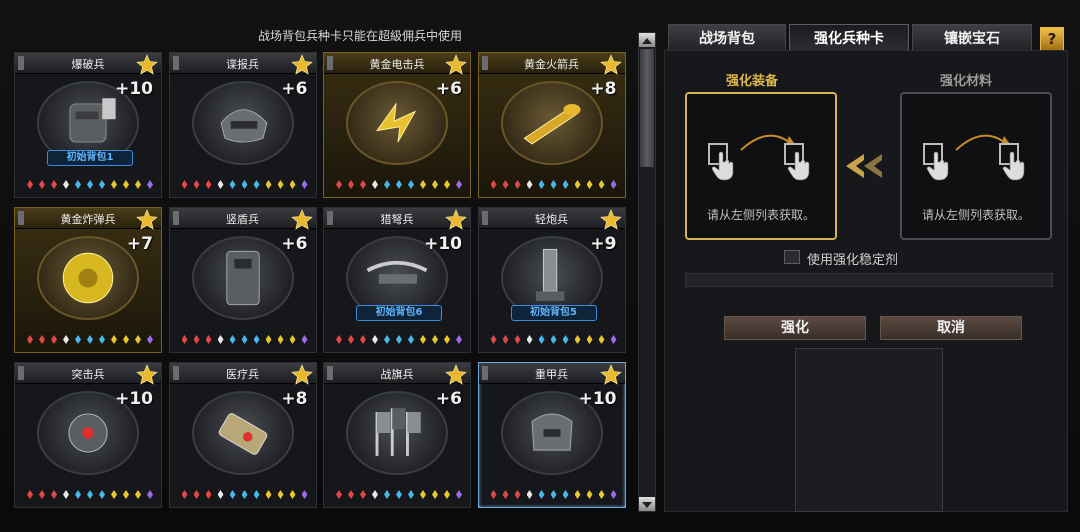  What do you see at coordinates (88, 125) in the screenshot?
I see `unit-card: 爆破兵 +10 初始背包1` at bounding box center [88, 125].